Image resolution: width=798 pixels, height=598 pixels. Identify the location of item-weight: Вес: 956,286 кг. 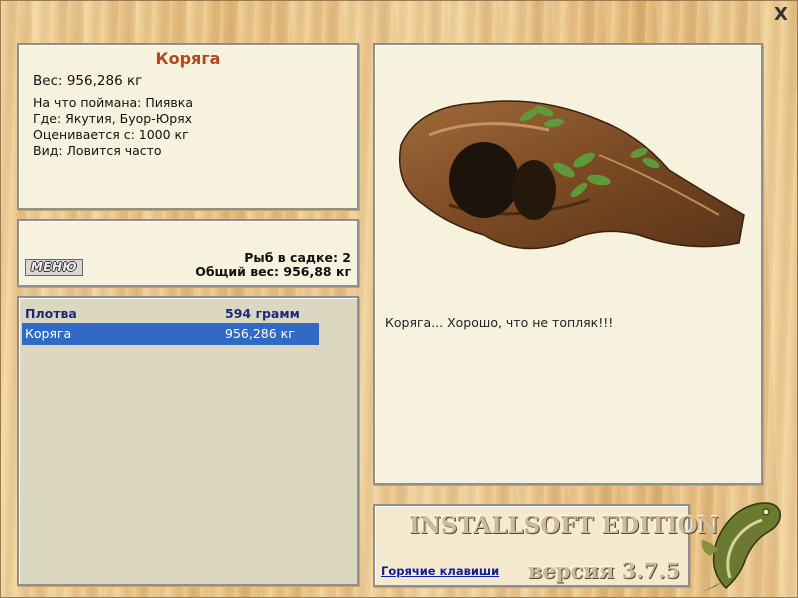
(88, 81).